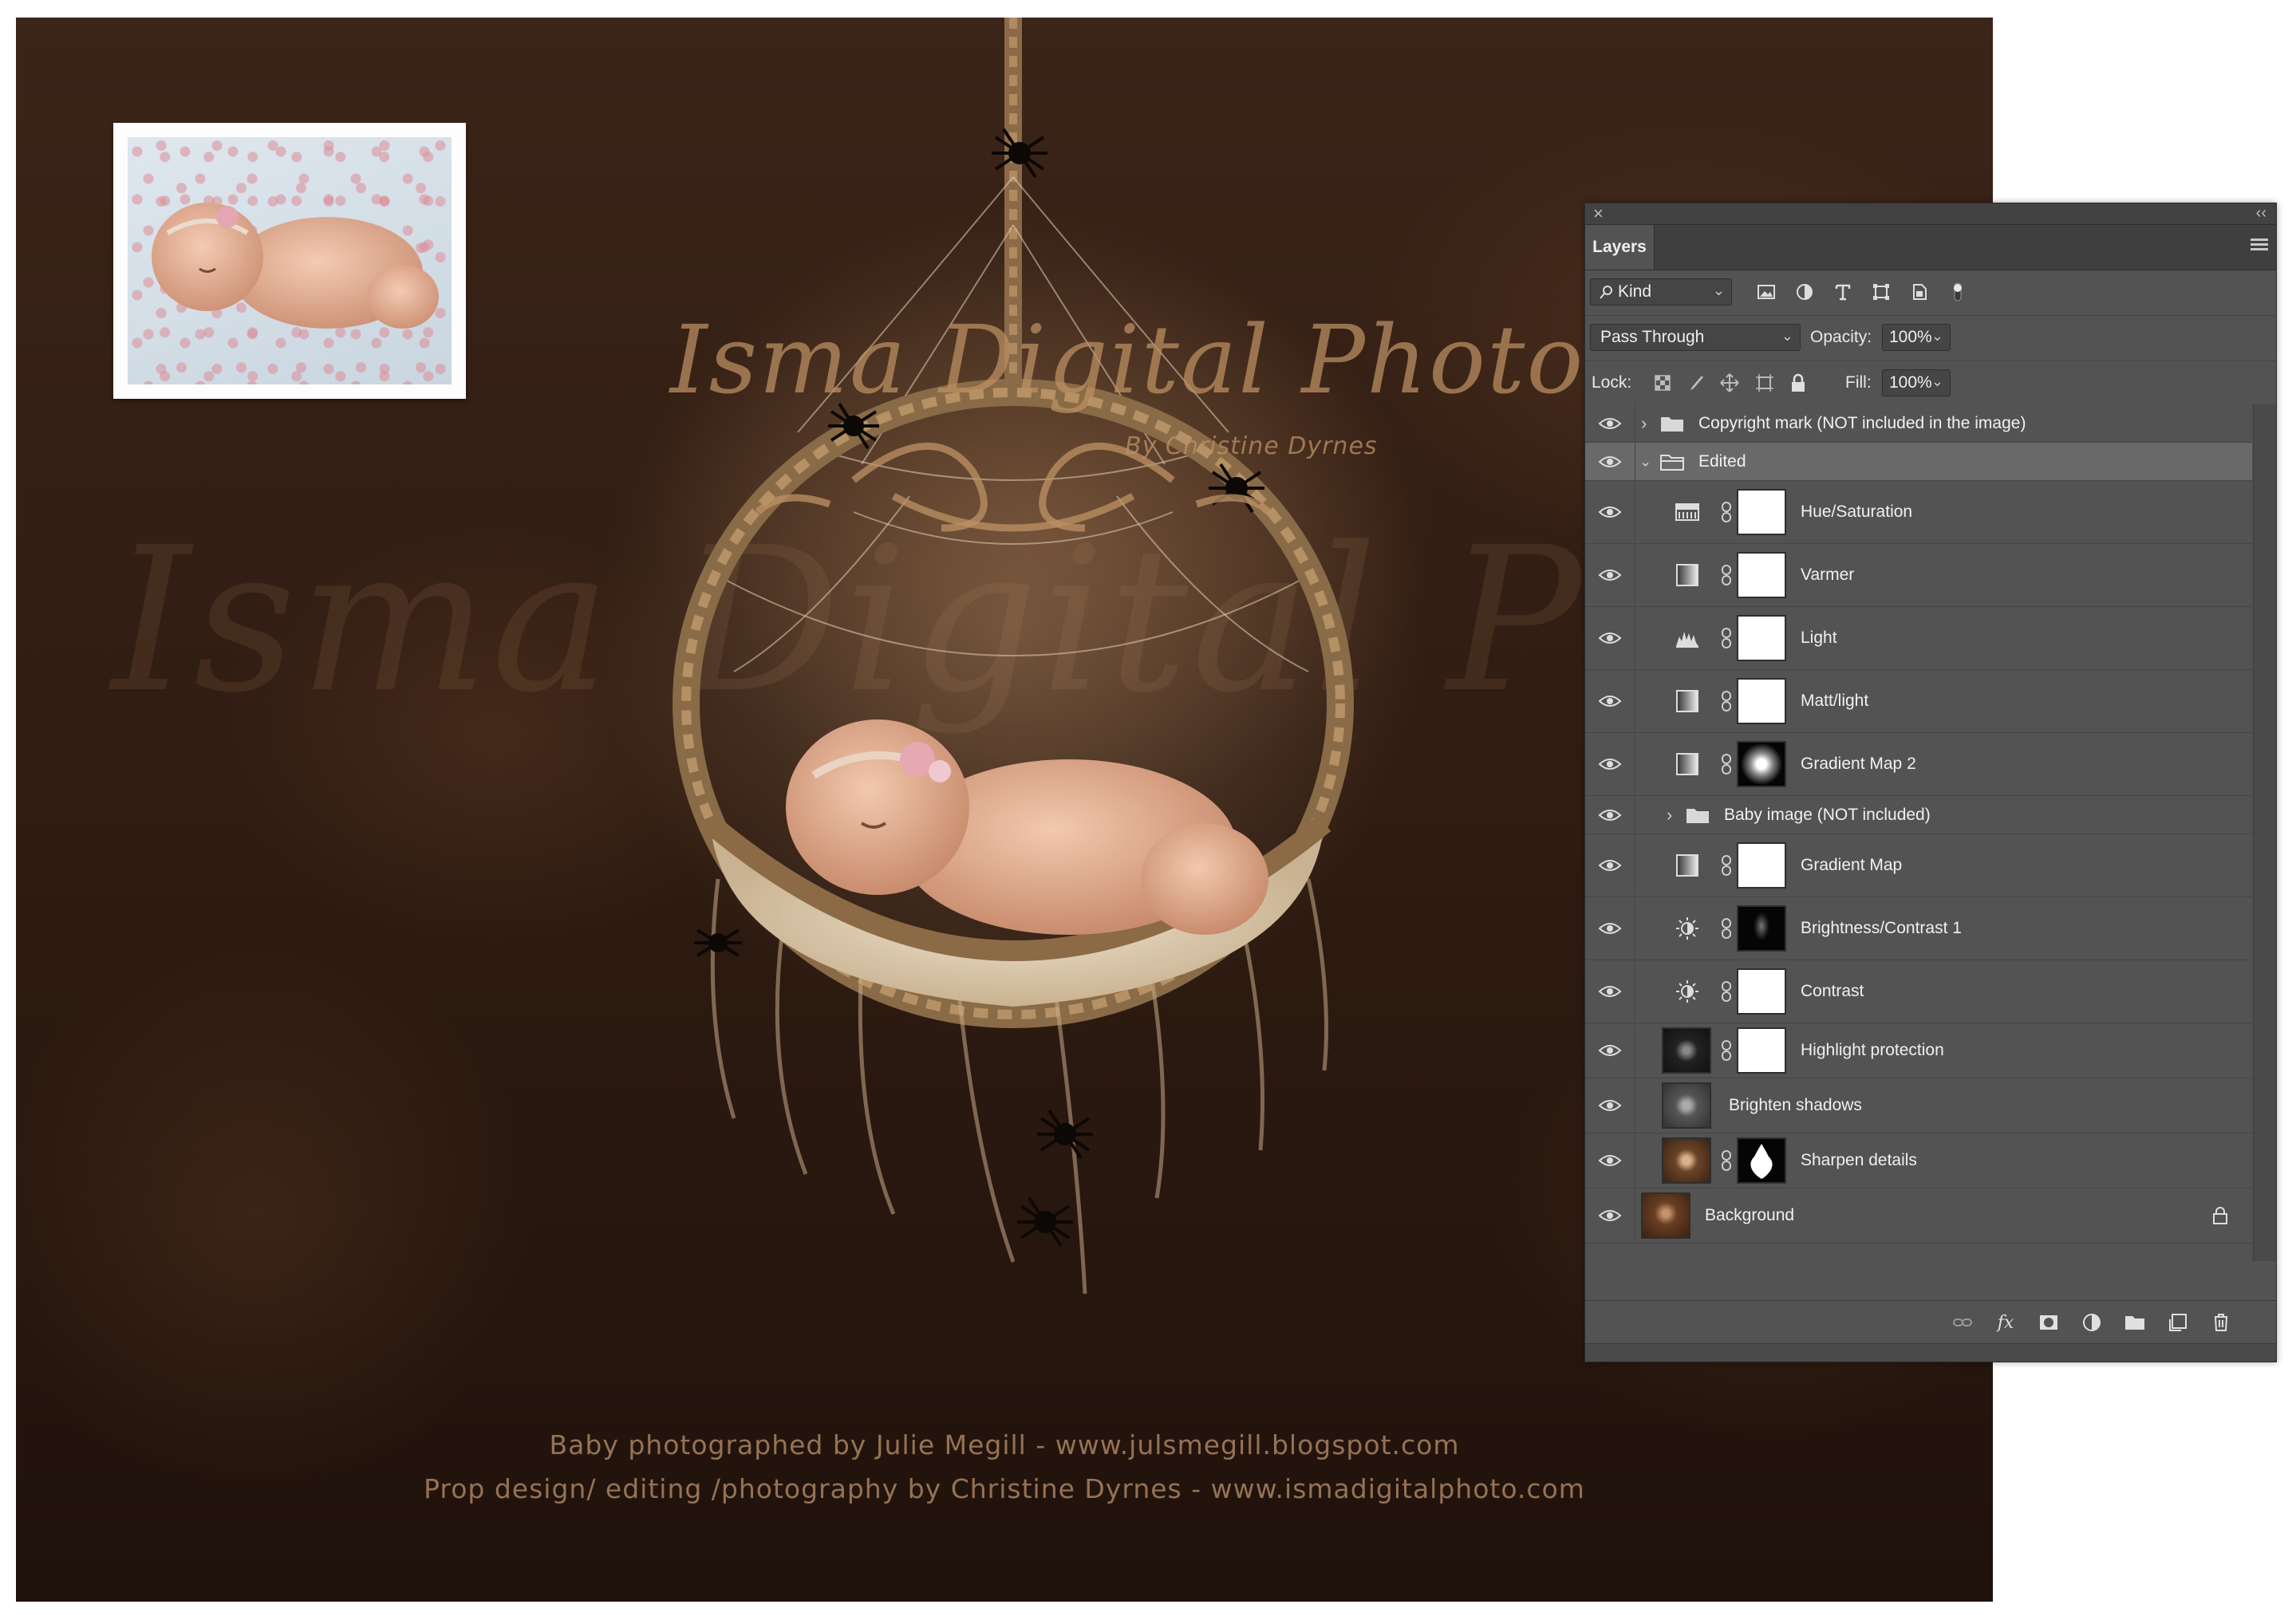 The image size is (2296, 1616). Describe the element at coordinates (1917, 382) in the screenshot. I see `fill-input: 100% ⌄` at that location.